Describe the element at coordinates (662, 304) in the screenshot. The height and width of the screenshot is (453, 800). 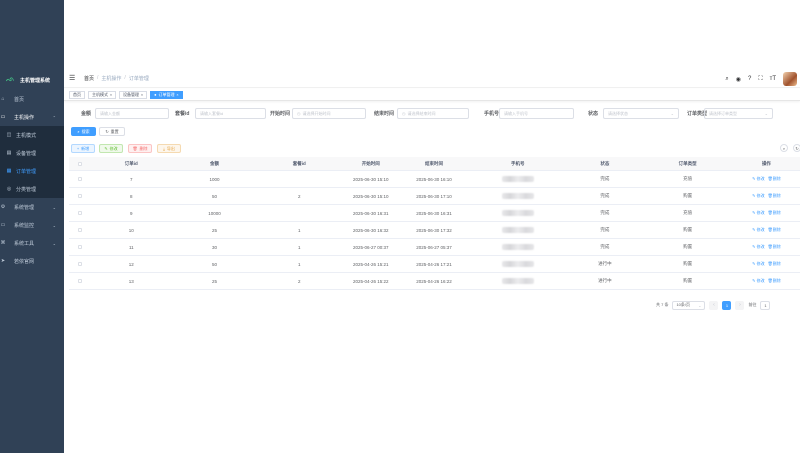
I see `total-count: 共 7 条` at that location.